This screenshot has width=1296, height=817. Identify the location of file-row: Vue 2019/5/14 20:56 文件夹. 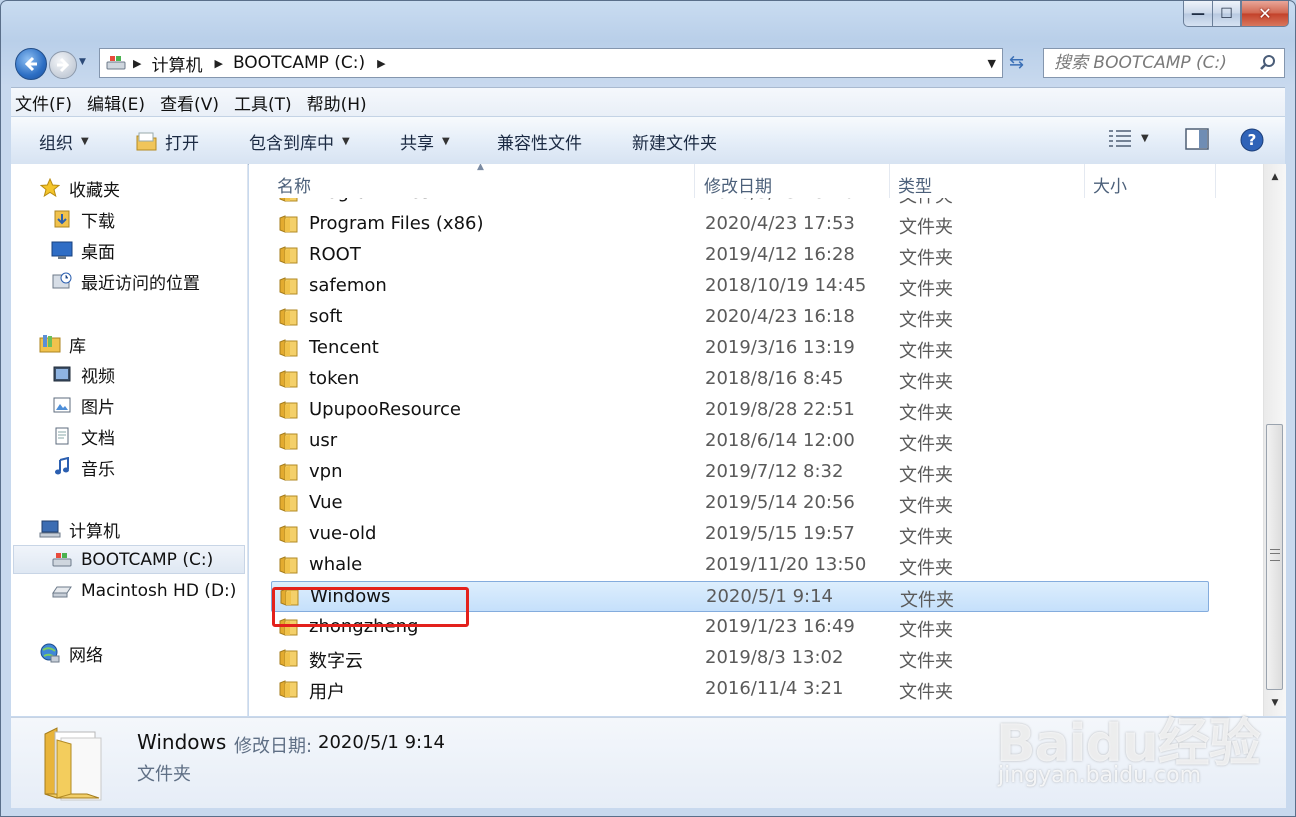
(740, 503).